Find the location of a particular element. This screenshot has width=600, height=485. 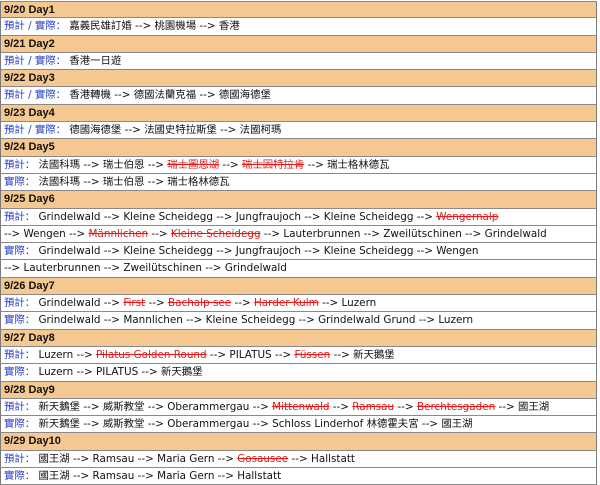

route-text: --> PILATUS --> is located at coordinates (250, 354).